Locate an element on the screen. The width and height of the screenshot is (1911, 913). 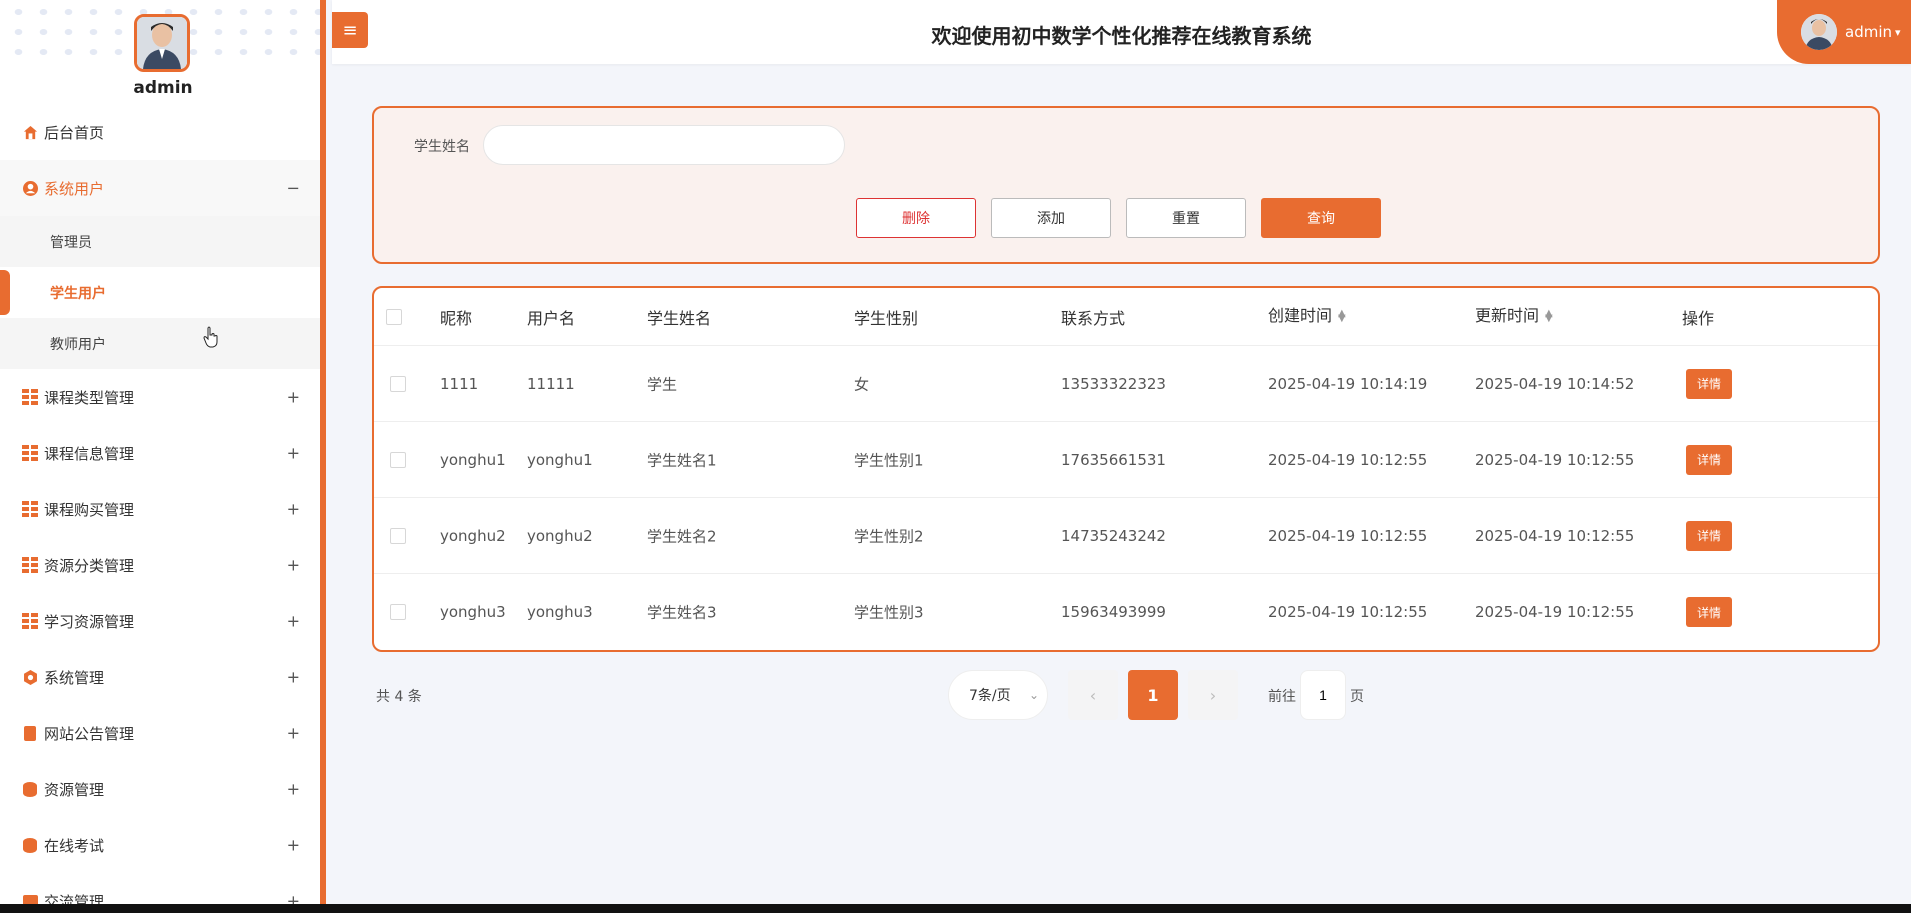
sidebar-item-resource-category: 资源分类管理 + is located at coordinates (160, 565).